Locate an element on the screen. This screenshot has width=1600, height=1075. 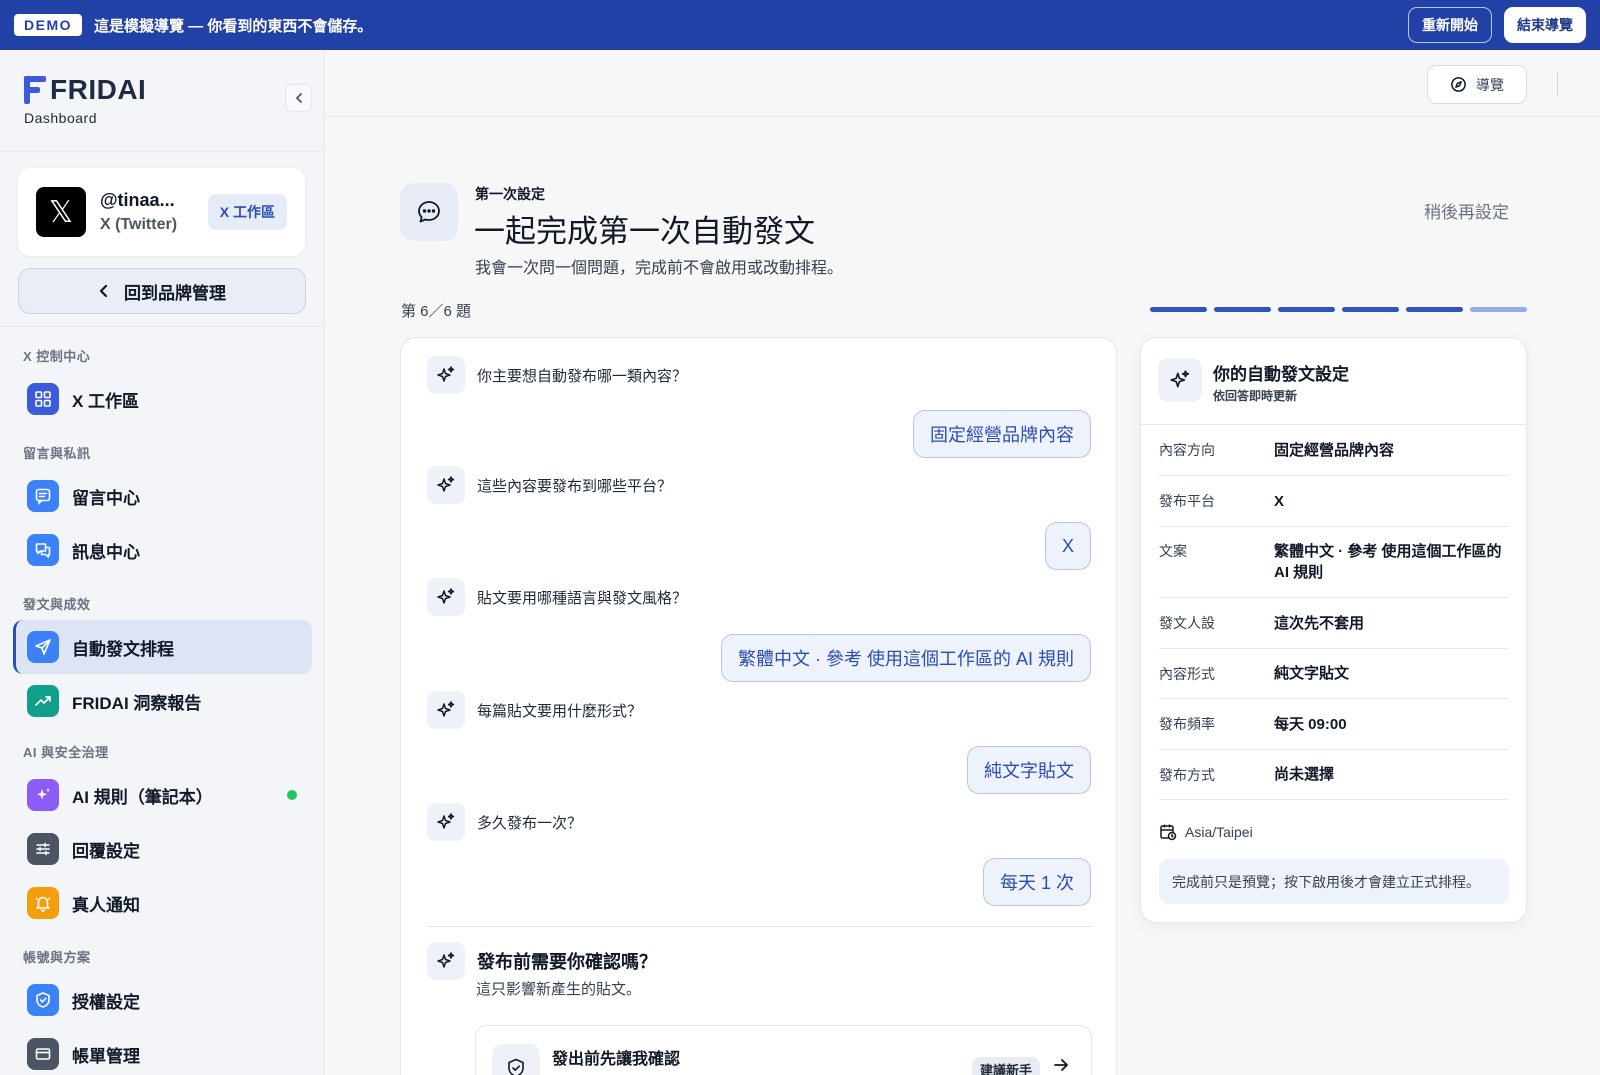
sidebar-item-auto-post-schedule: 自動發文排程 is located at coordinates (162, 647).